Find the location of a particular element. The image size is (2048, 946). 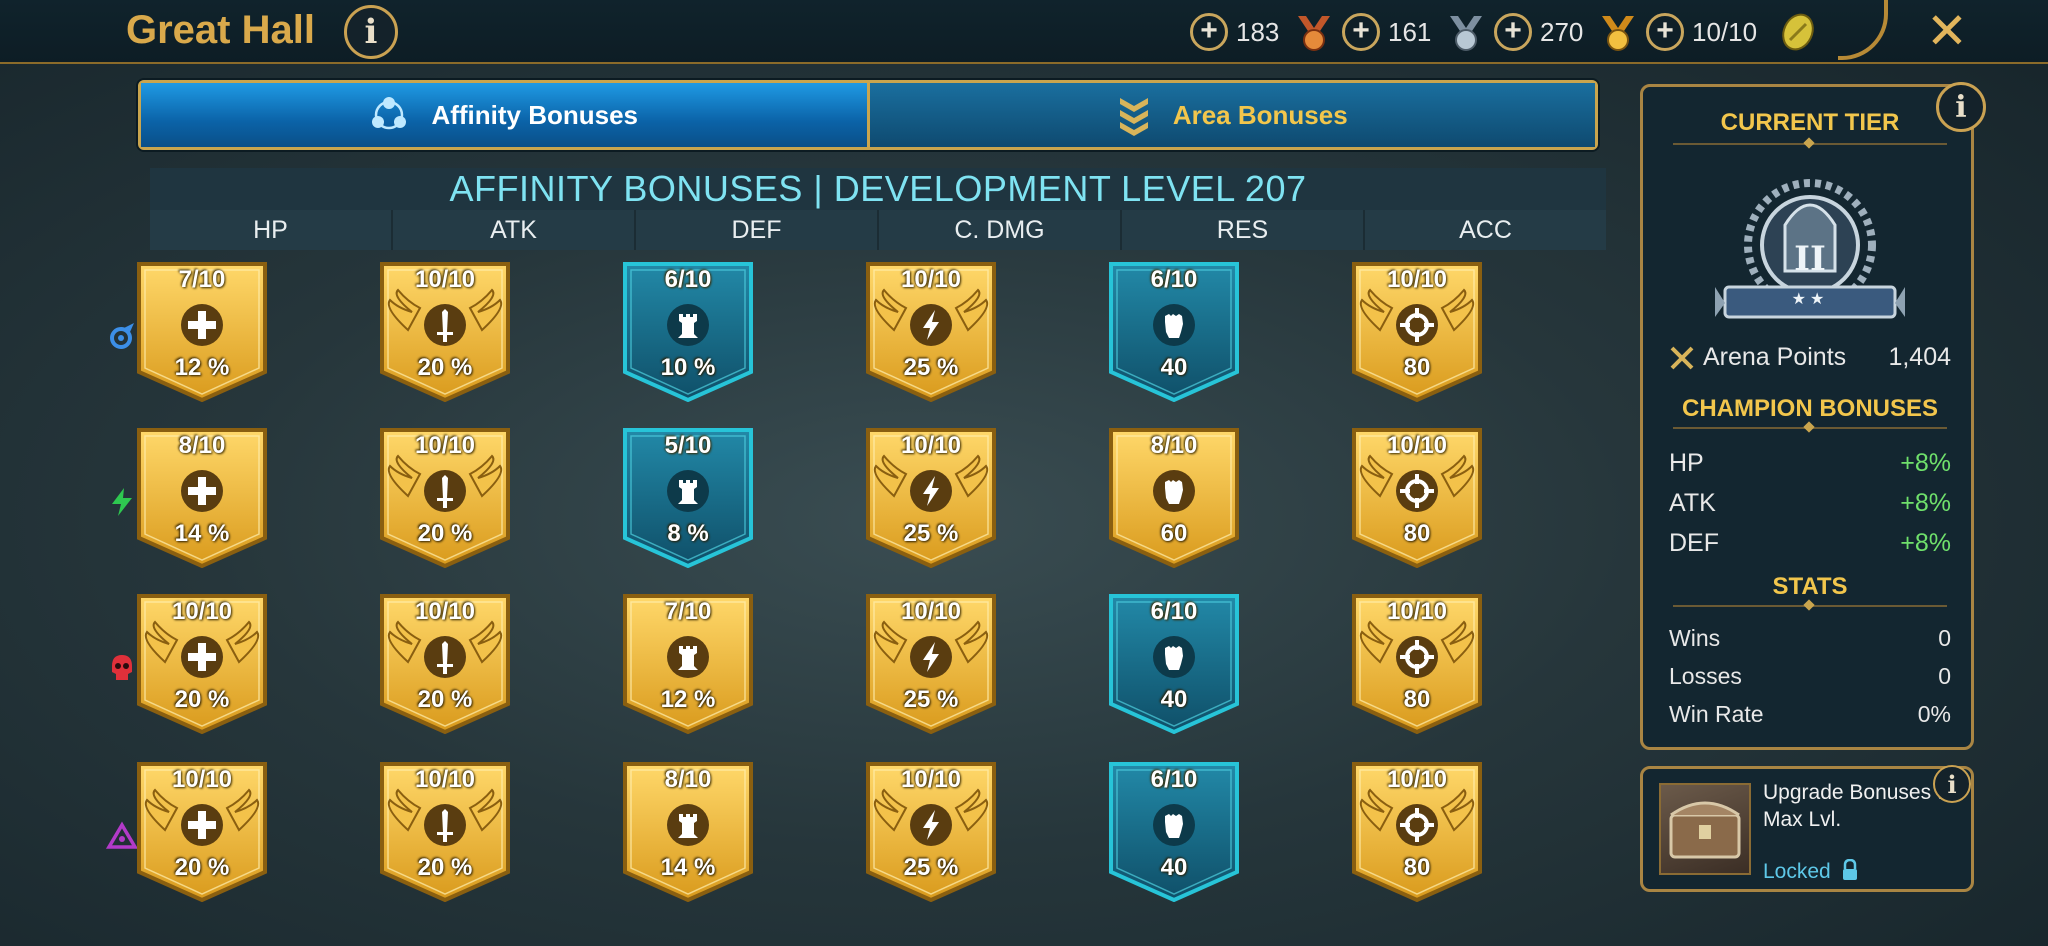

arena-points-value: 1,404 is located at coordinates (1919, 357).